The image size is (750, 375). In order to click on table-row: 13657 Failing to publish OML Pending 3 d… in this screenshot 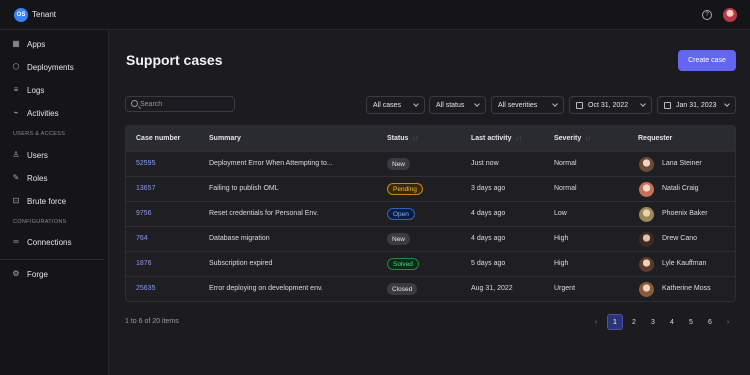, I will do `click(430, 188)`.